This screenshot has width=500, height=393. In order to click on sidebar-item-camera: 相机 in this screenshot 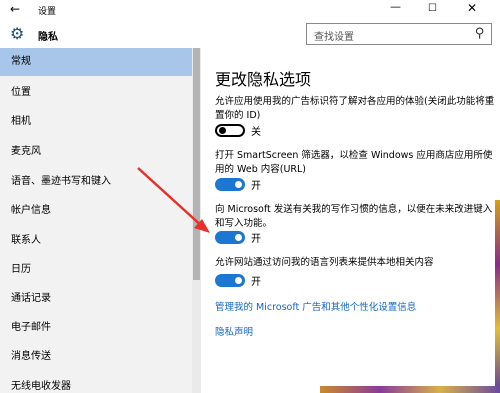, I will do `click(96, 122)`.